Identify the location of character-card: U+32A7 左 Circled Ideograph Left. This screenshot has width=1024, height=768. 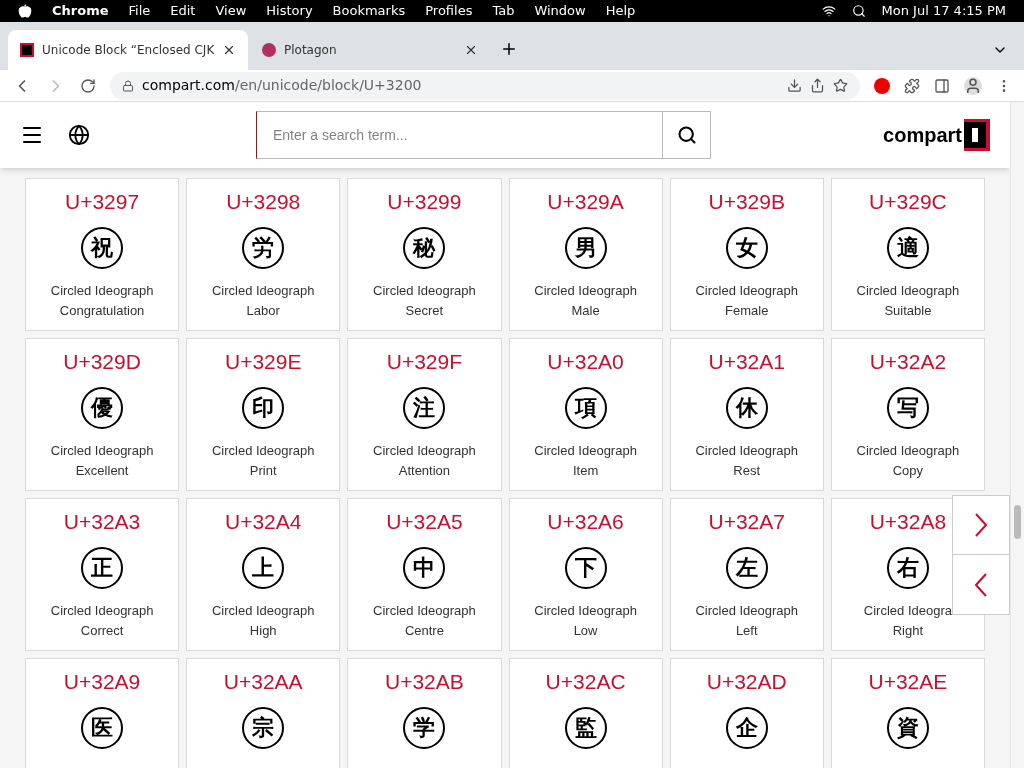
(746, 574).